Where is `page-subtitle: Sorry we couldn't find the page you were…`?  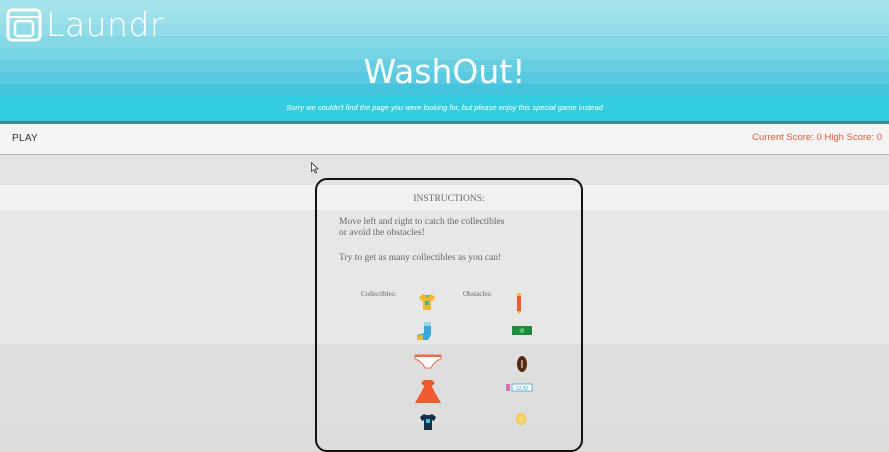 page-subtitle: Sorry we couldn't find the page you were… is located at coordinates (444, 107).